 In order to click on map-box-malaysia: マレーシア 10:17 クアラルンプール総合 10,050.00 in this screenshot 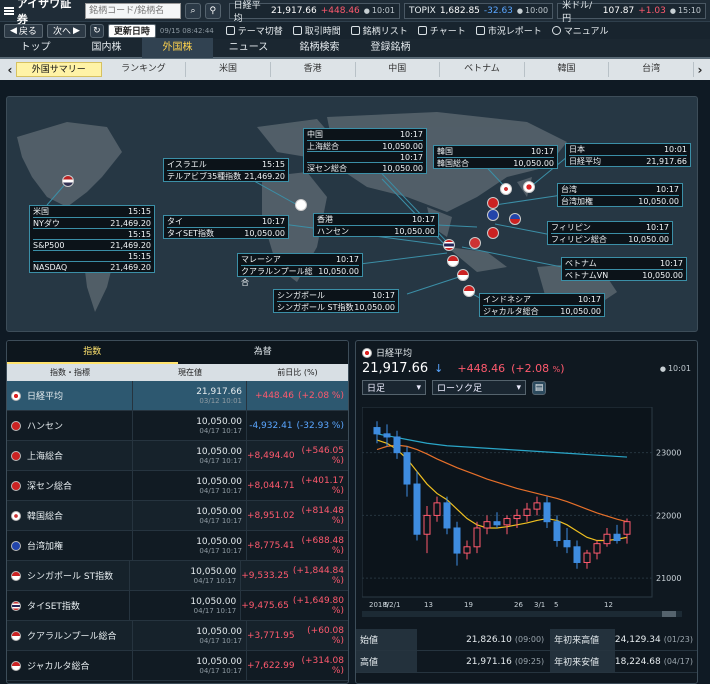, I will do `click(300, 270)`.